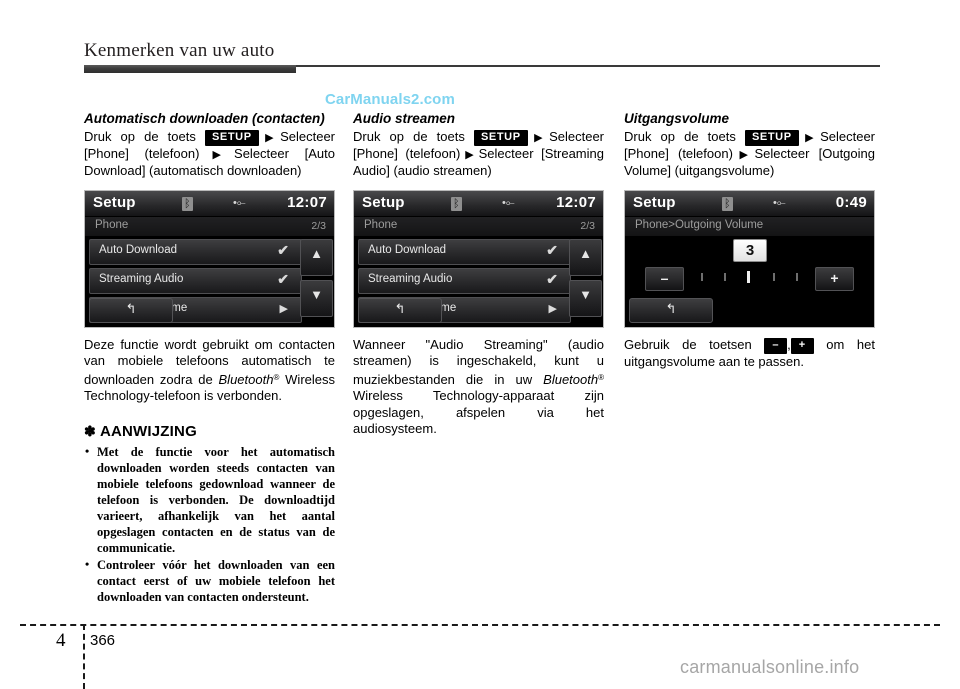 This screenshot has height=689, width=960. I want to click on screen-scroll-controls: ▲ ▼, so click(585, 279).